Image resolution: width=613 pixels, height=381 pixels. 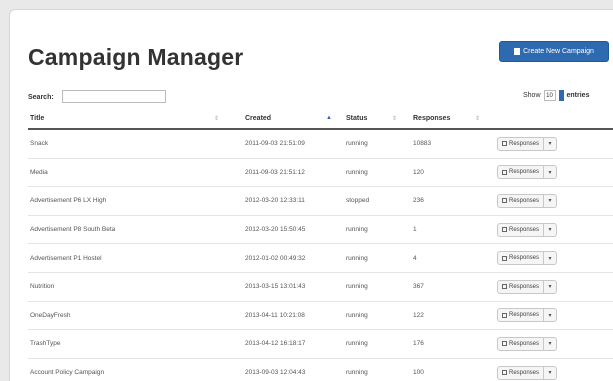 What do you see at coordinates (73, 230) in the screenshot?
I see `cell-title: Advertisement P8 South Beta` at bounding box center [73, 230].